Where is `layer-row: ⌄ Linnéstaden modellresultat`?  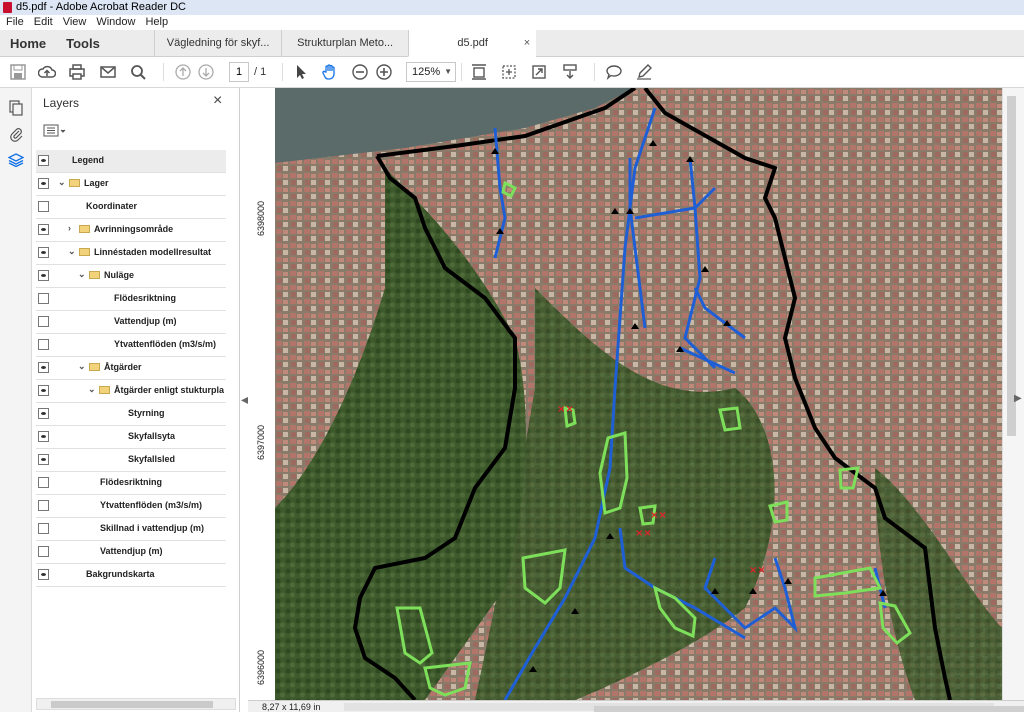 layer-row: ⌄ Linnéstaden modellresultat is located at coordinates (131, 253).